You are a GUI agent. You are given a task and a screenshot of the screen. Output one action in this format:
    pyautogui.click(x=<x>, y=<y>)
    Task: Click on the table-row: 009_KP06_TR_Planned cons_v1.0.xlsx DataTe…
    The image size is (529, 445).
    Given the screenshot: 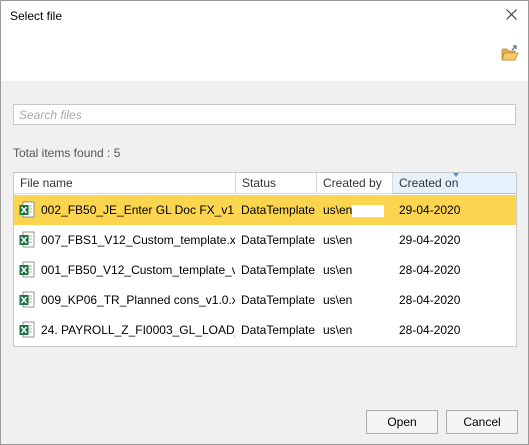 What is the action you would take?
    pyautogui.click(x=265, y=300)
    